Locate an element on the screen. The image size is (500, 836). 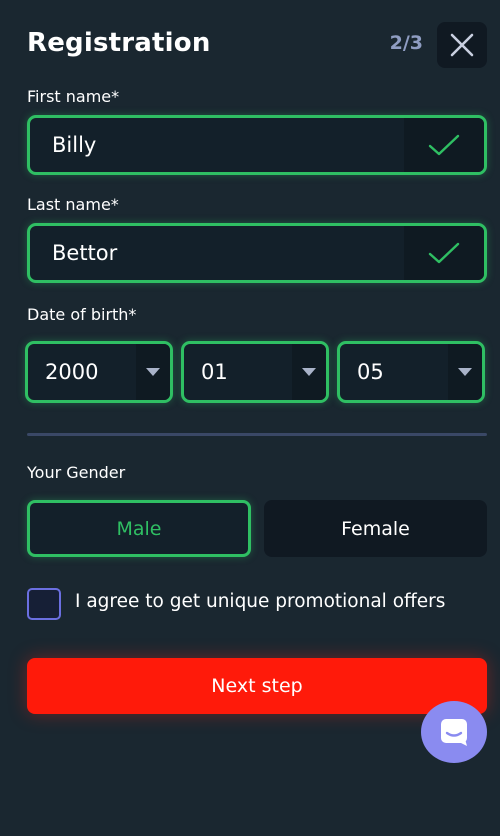
last-name-label: Last name* is located at coordinates (73, 204).